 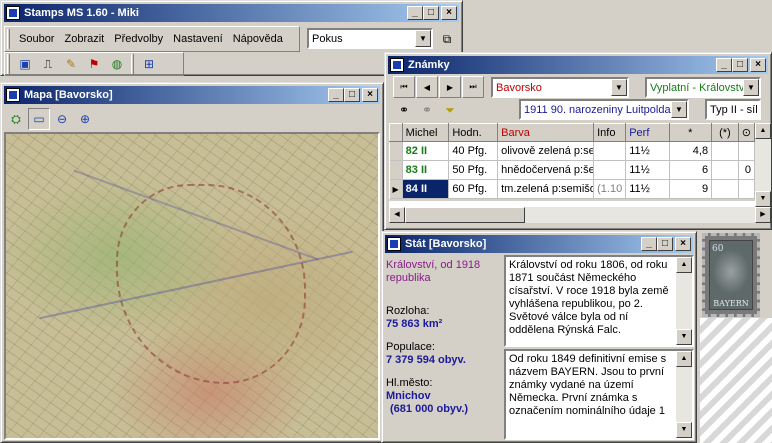 I want to click on note-vscroll: ▲ ▼, so click(x=684, y=394).